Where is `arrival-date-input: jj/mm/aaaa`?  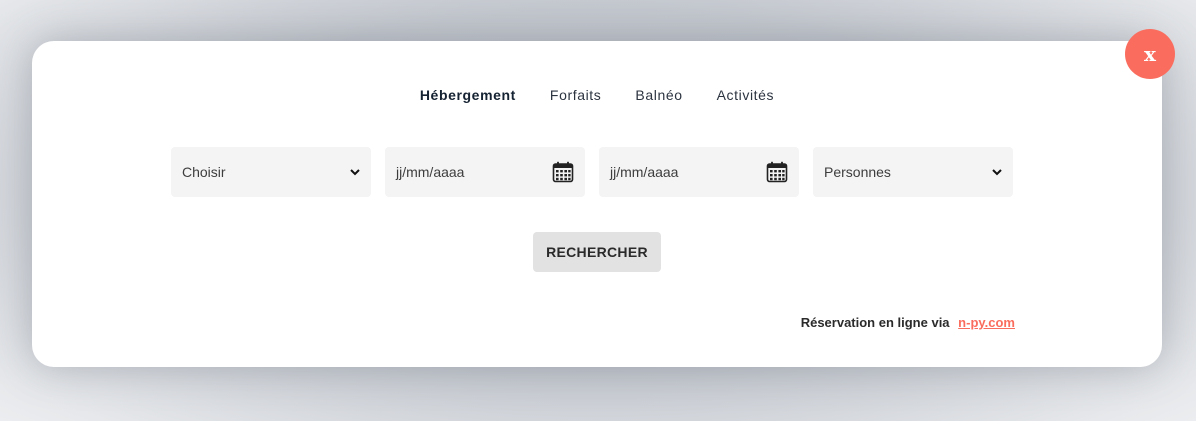 arrival-date-input: jj/mm/aaaa is located at coordinates (485, 172).